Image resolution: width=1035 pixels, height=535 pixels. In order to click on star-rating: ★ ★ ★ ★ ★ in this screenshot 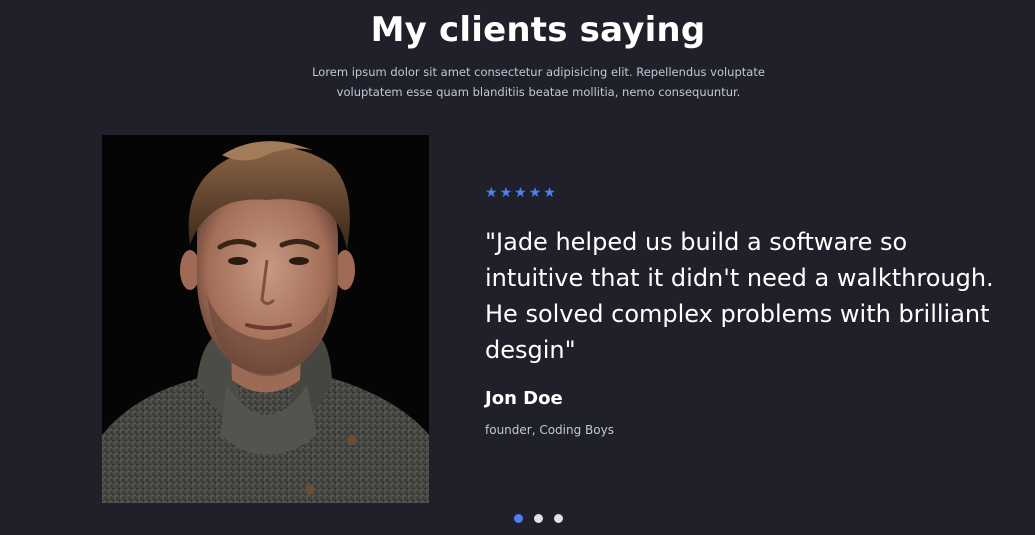, I will do `click(520, 193)`.